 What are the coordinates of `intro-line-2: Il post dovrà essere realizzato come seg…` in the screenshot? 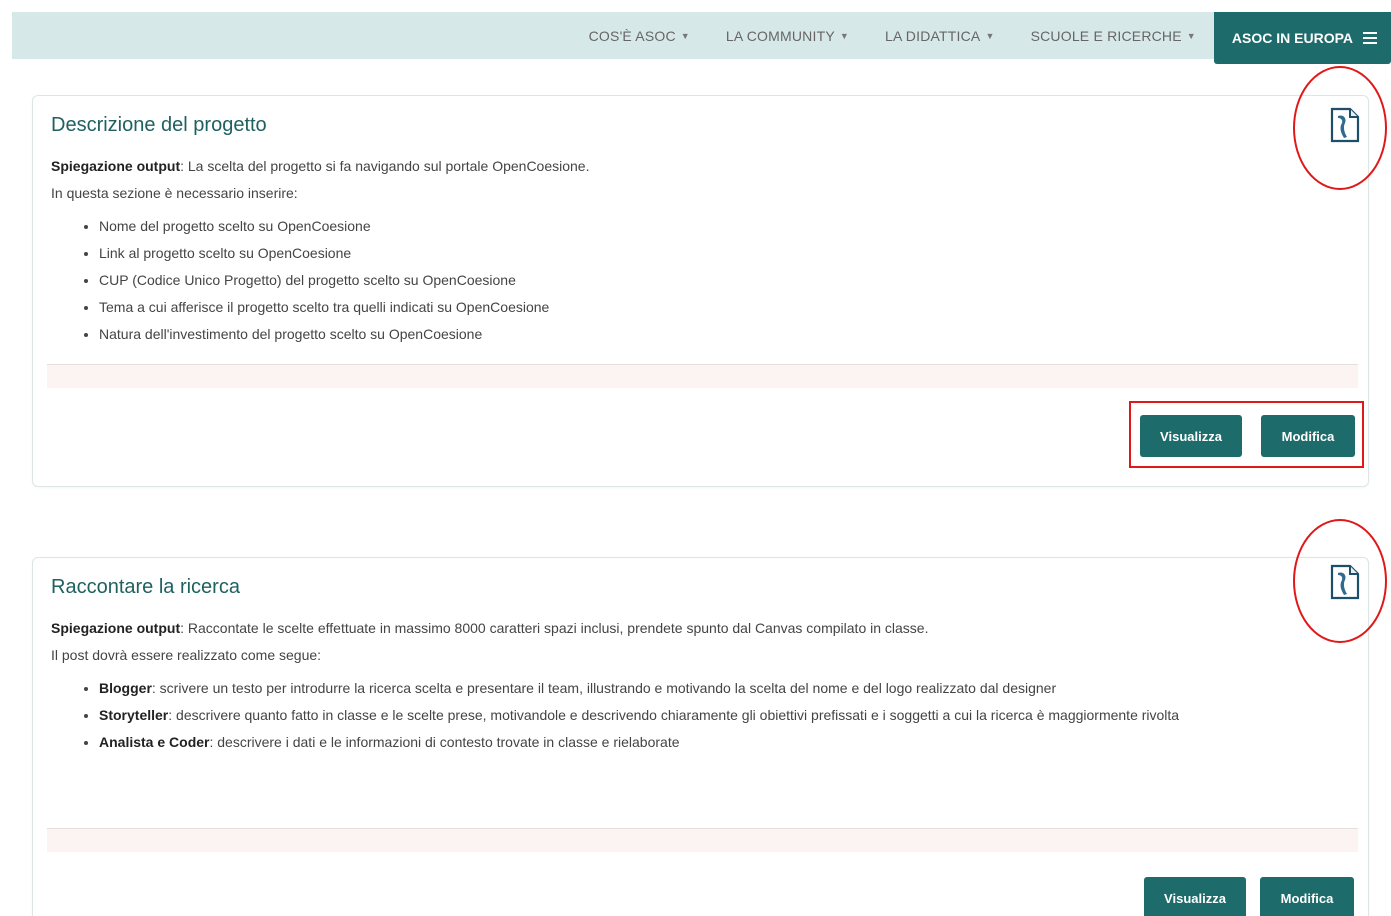 It's located at (186, 655).